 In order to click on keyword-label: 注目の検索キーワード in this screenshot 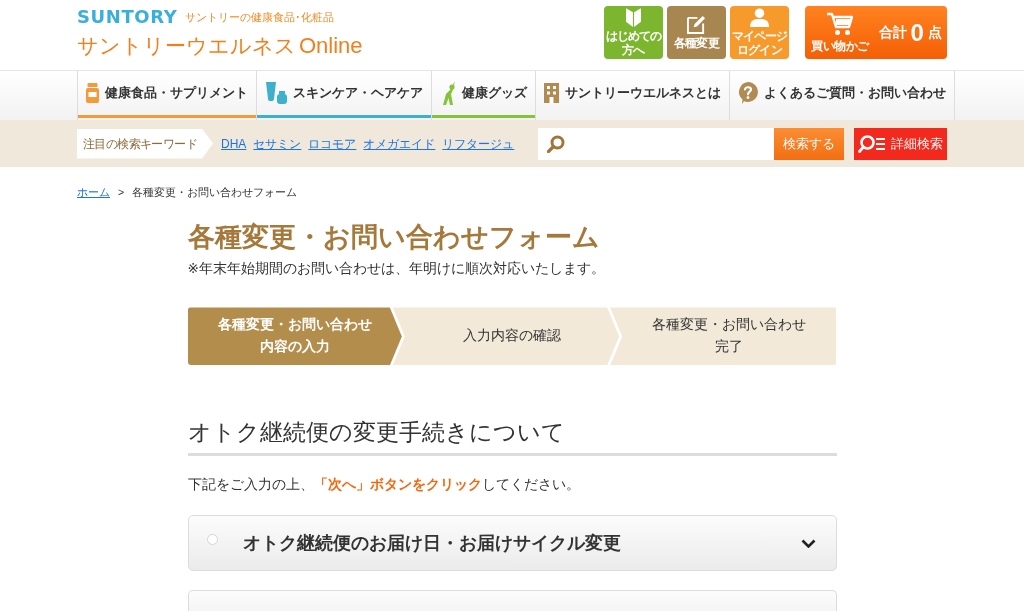, I will do `click(145, 143)`.